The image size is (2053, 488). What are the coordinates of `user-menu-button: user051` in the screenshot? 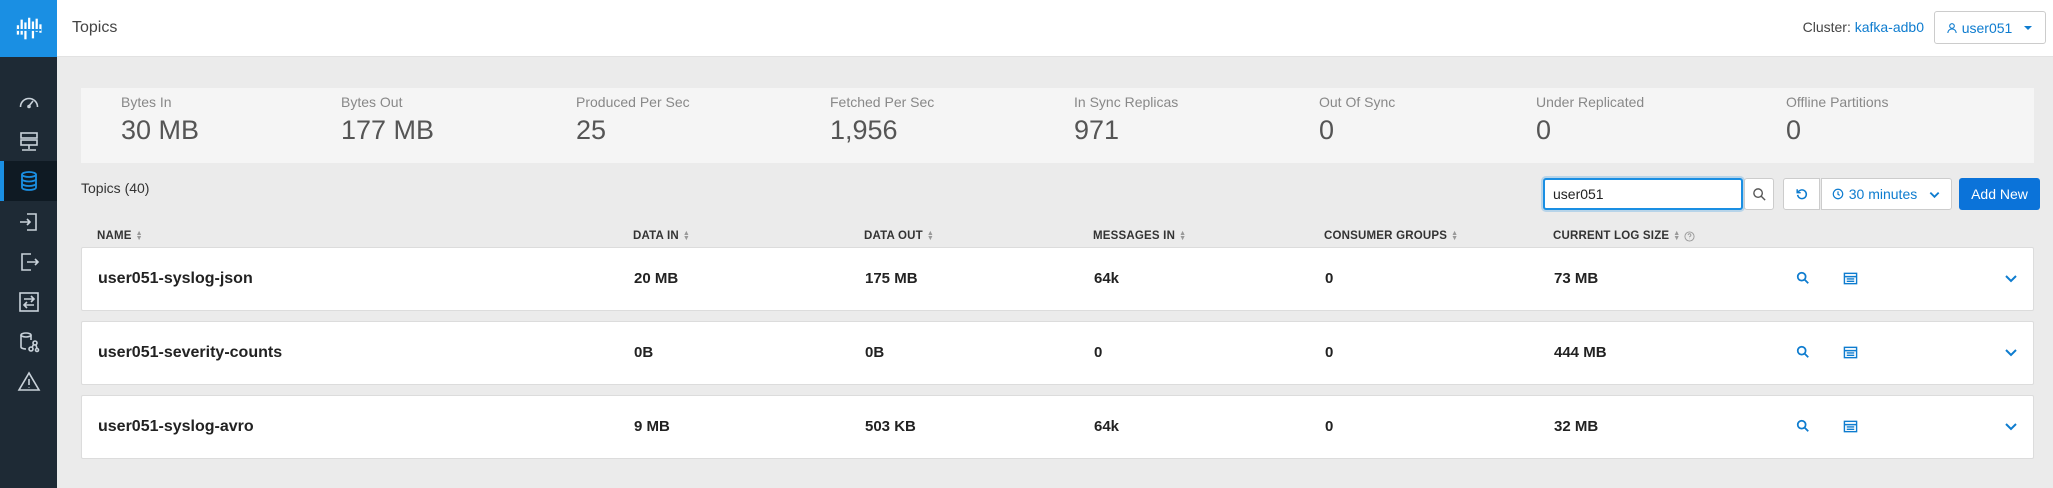 It's located at (1990, 27).